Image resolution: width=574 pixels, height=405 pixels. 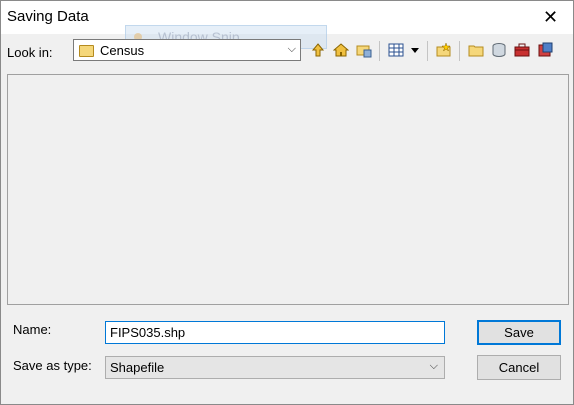 What do you see at coordinates (275, 332) in the screenshot?
I see `name-input` at bounding box center [275, 332].